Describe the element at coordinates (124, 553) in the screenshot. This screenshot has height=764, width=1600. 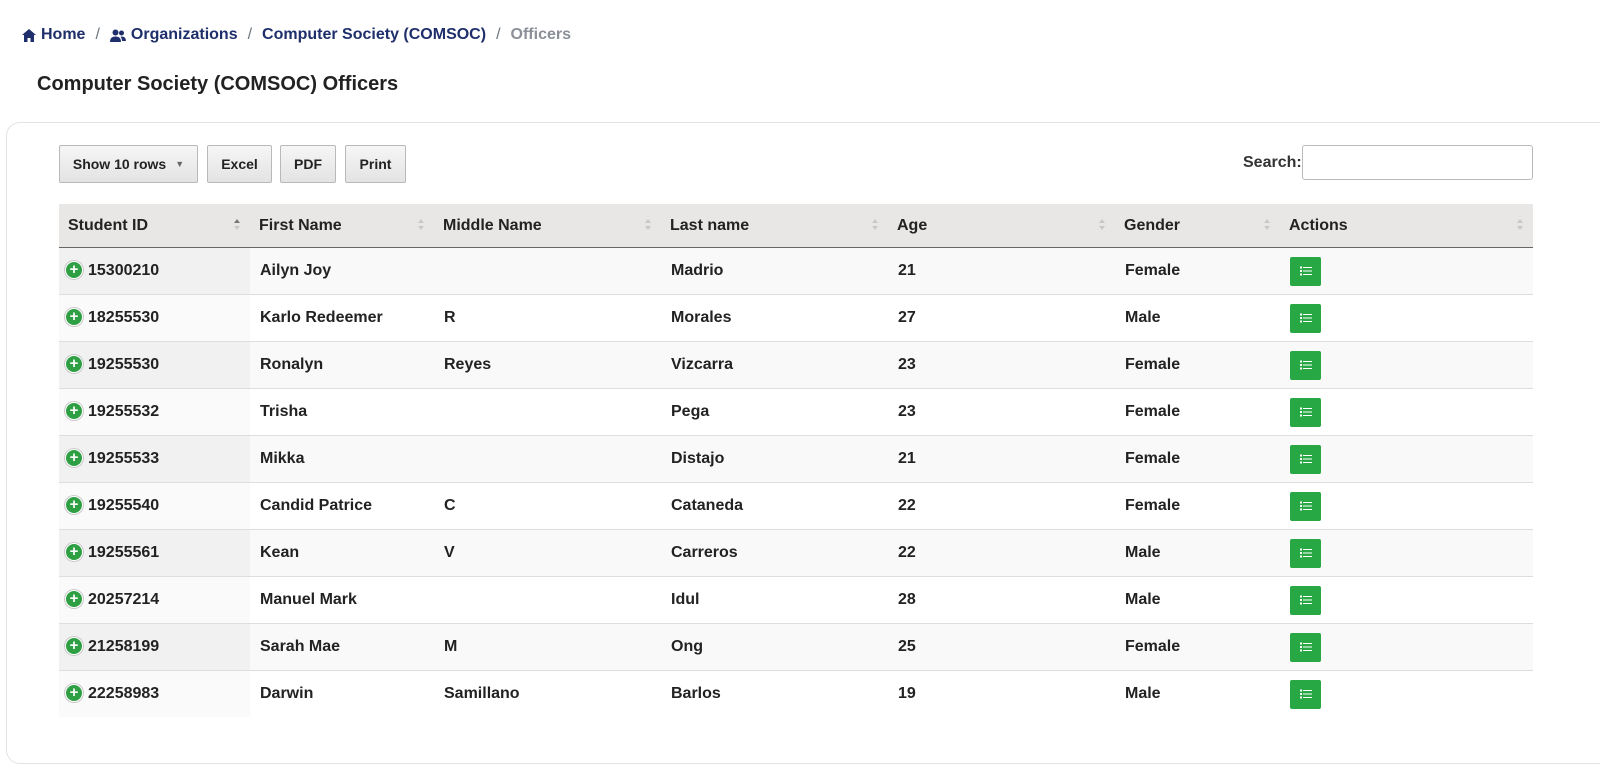
I see `cell-student-id-value: 19255561` at that location.